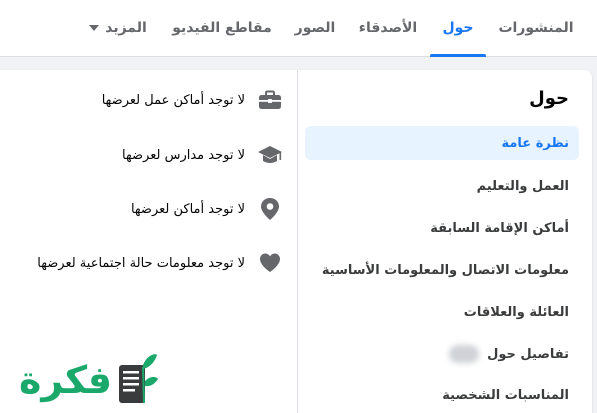 This screenshot has width=597, height=413. I want to click on tab-videos: مقاطع الفيديو, so click(222, 28).